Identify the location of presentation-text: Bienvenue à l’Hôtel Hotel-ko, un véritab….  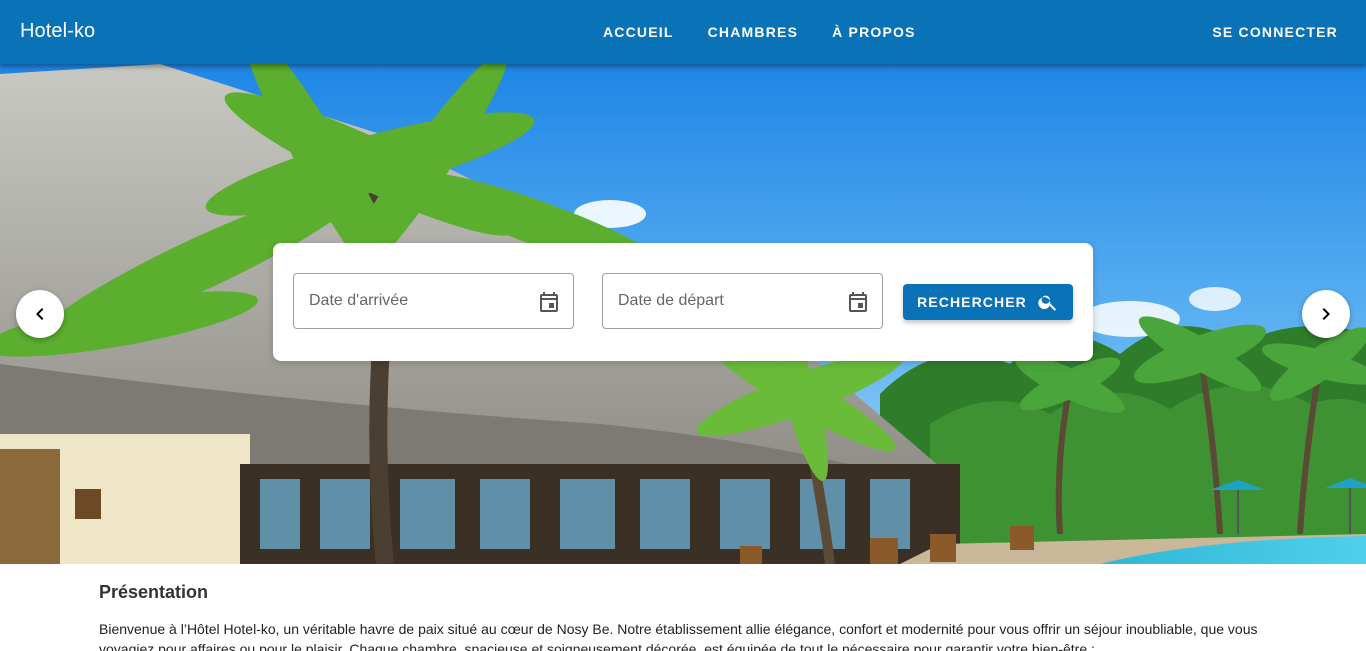
(678, 636).